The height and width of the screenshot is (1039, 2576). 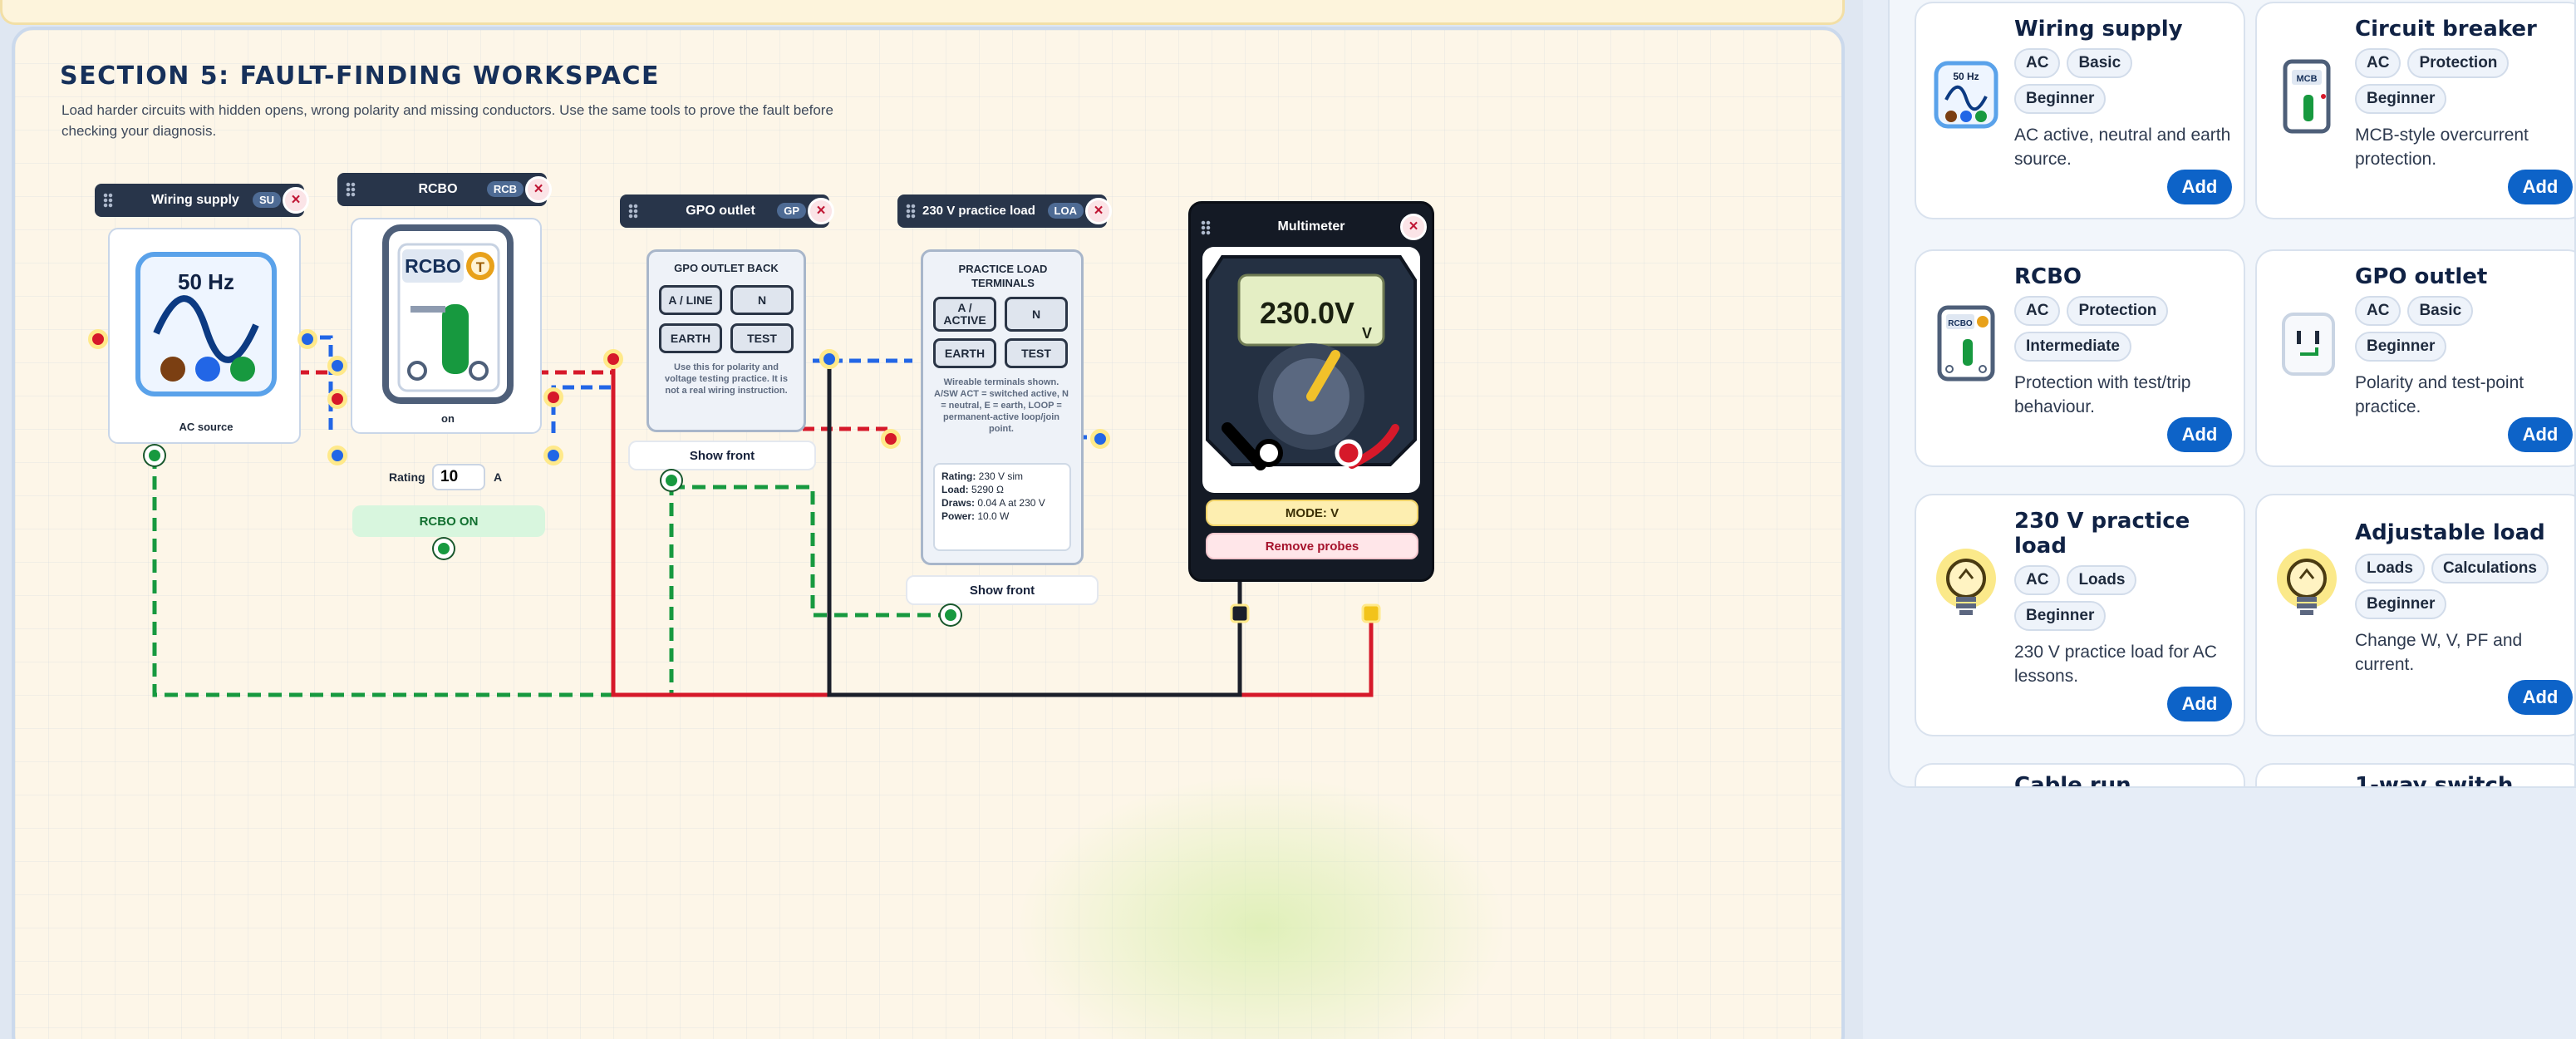 What do you see at coordinates (2540, 434) in the screenshot?
I see `add-gpo-outlet-button: Add` at bounding box center [2540, 434].